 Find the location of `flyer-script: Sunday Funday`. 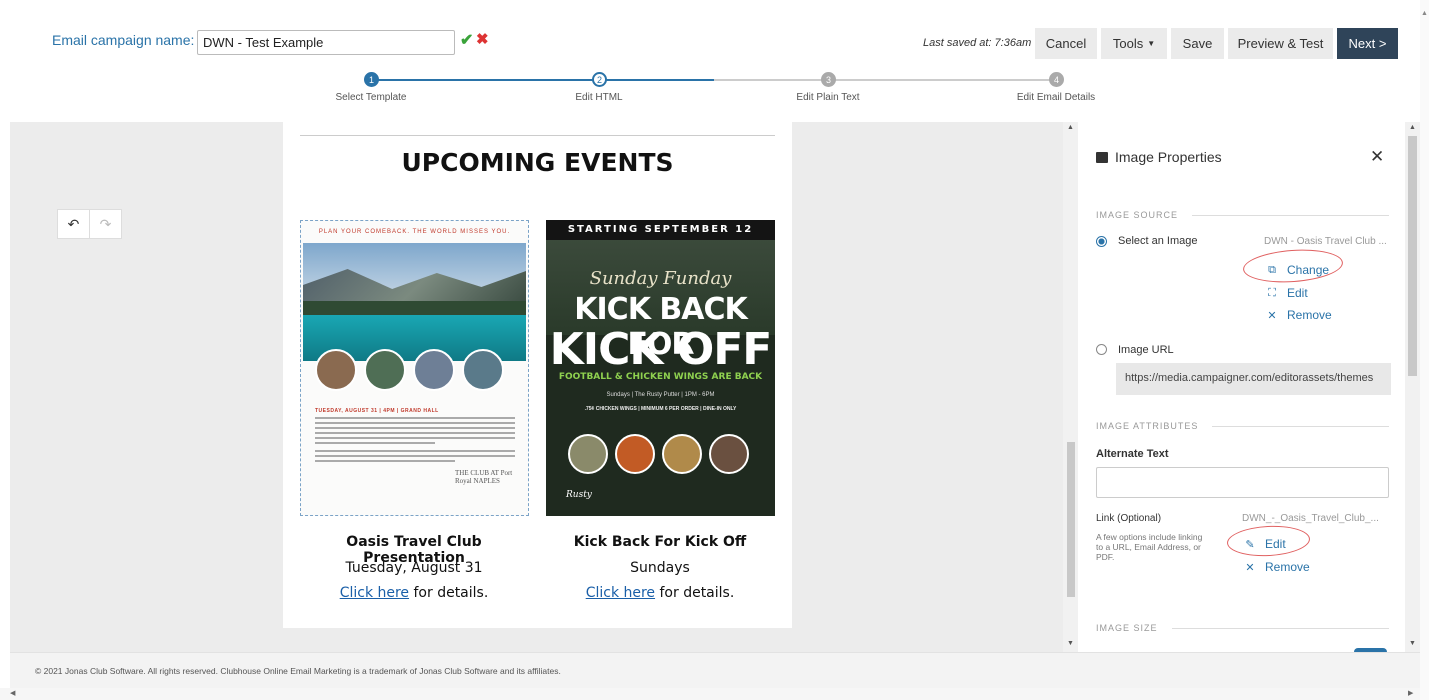

flyer-script: Sunday Funday is located at coordinates (660, 278).